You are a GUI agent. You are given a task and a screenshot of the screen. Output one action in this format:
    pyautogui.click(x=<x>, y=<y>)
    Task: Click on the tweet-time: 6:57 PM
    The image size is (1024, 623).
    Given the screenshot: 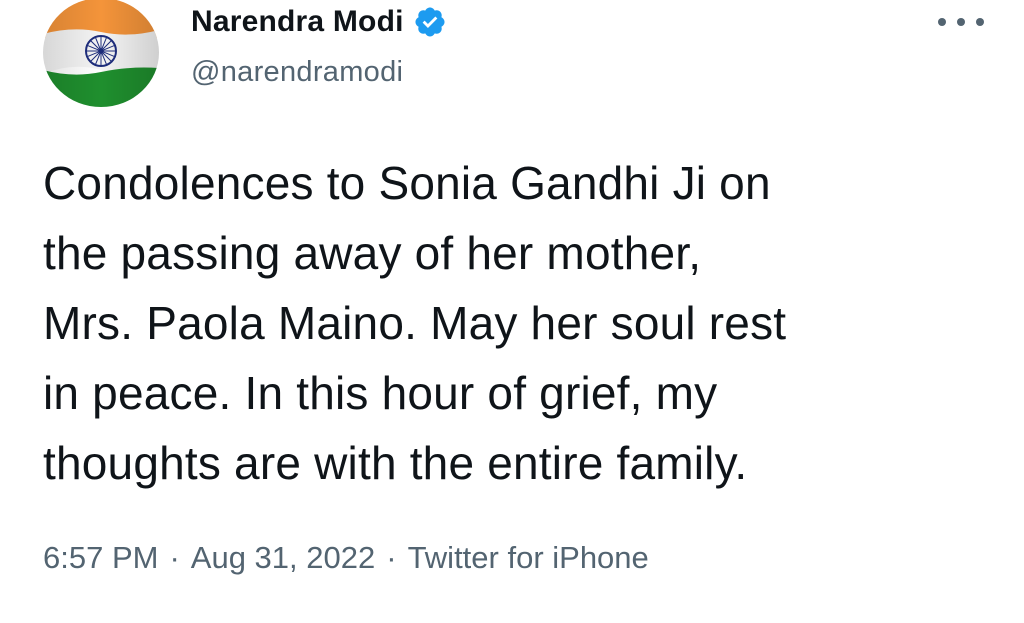 What is the action you would take?
    pyautogui.click(x=100, y=558)
    